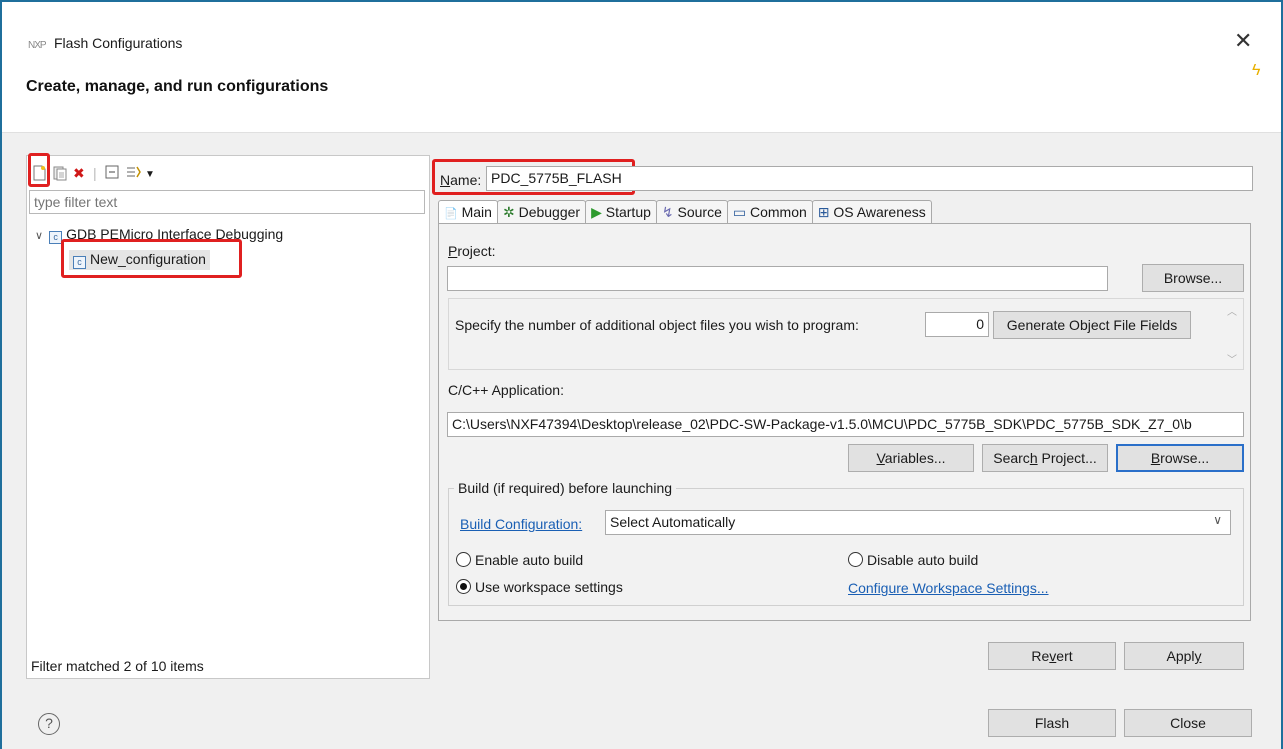  What do you see at coordinates (521, 524) in the screenshot?
I see `build-configuration-link: Build Configuration:` at bounding box center [521, 524].